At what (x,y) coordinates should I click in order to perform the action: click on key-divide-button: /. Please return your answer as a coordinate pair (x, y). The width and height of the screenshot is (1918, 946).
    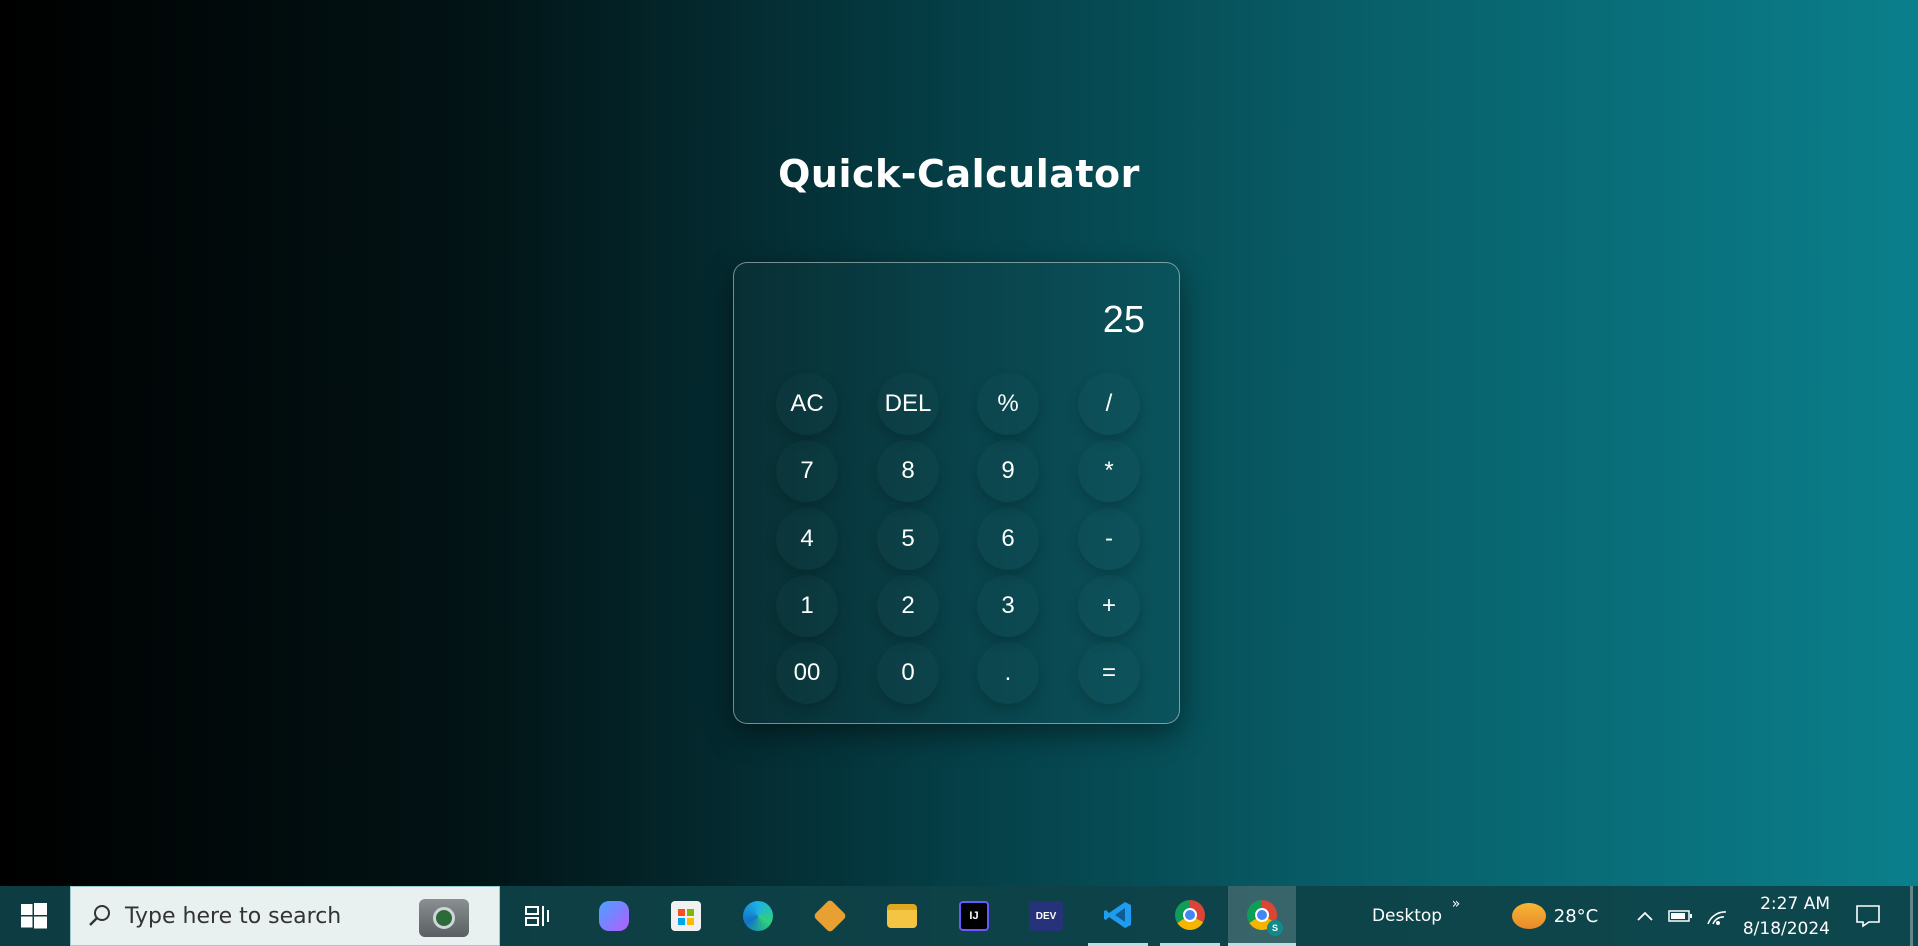
    Looking at the image, I should click on (1109, 404).